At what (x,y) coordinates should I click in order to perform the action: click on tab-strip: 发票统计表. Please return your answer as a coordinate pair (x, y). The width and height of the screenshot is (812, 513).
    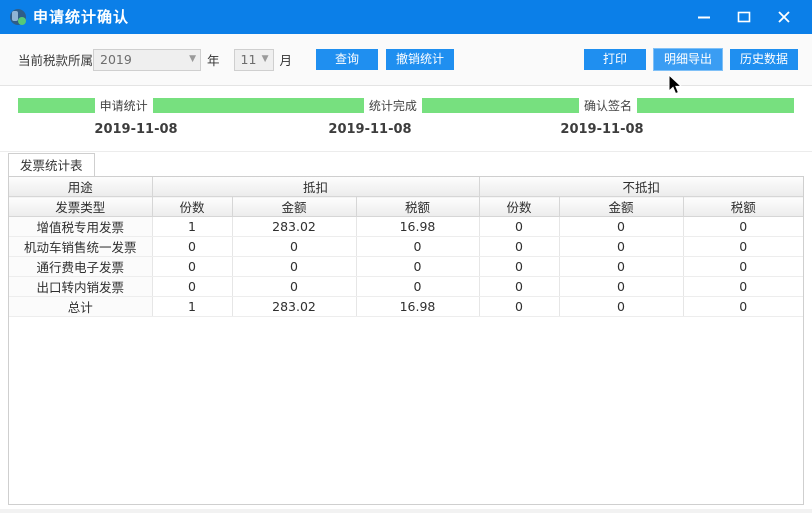
    Looking at the image, I should click on (406, 164).